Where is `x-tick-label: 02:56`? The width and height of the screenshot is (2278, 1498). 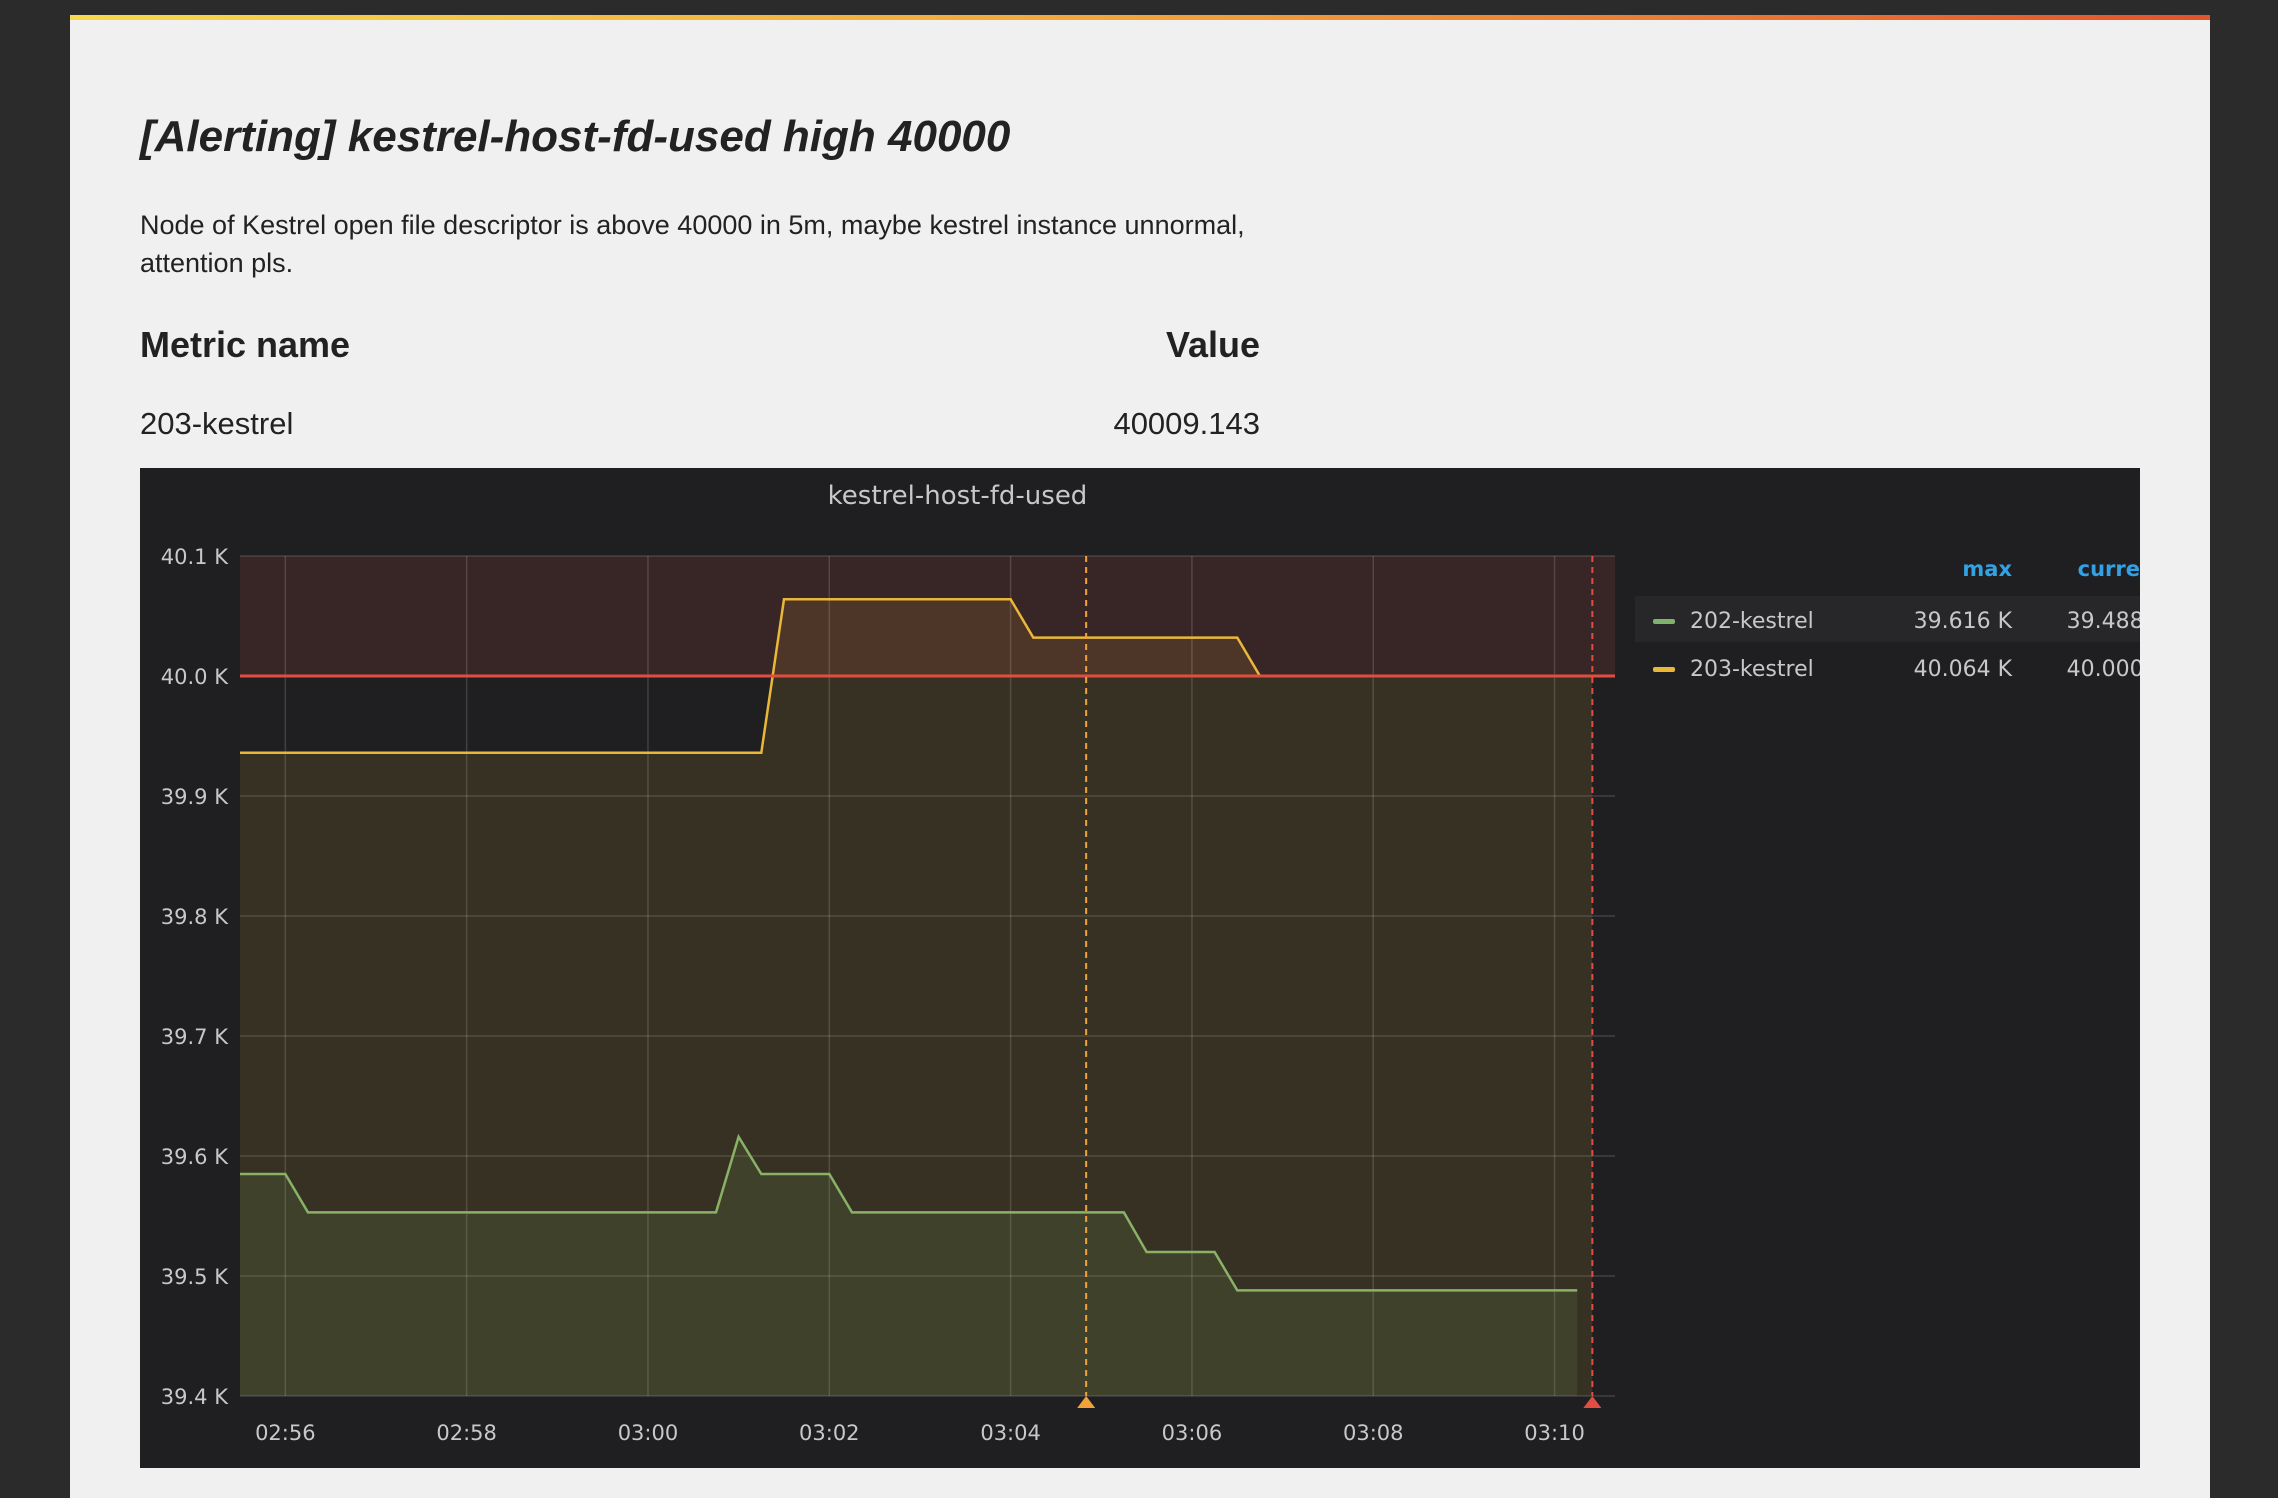 x-tick-label: 02:56 is located at coordinates (285, 1433).